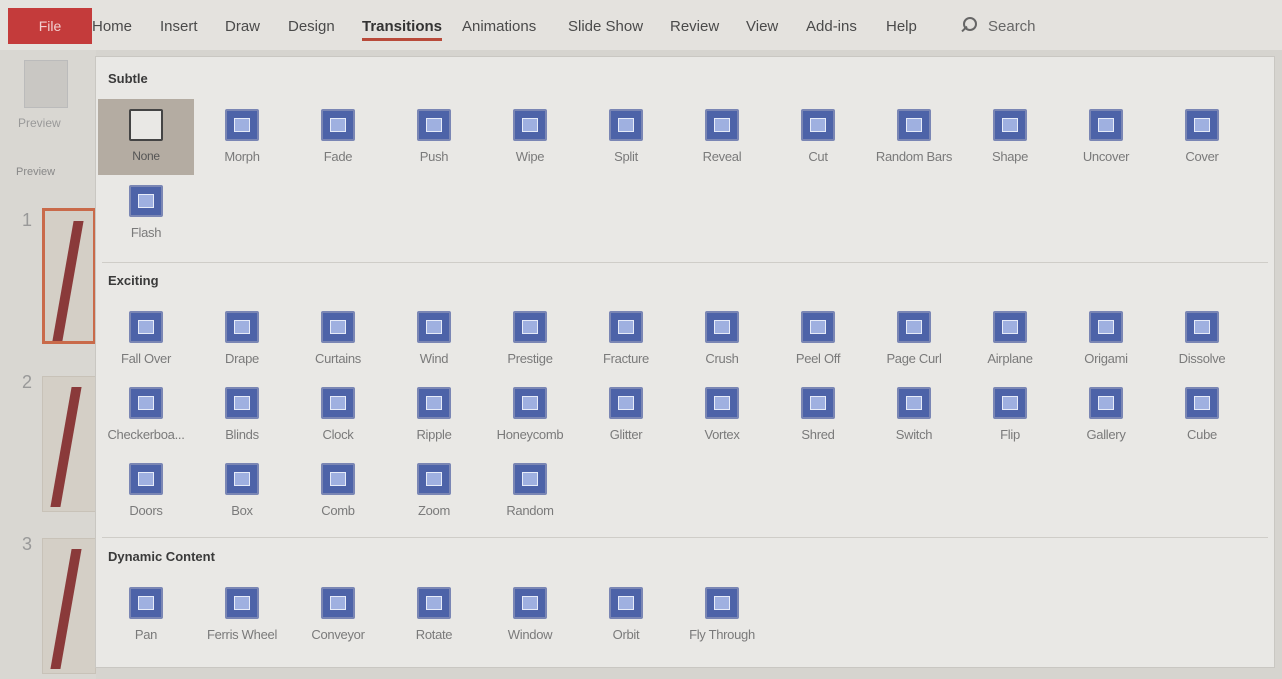 This screenshot has height=679, width=1282. What do you see at coordinates (1010, 137) in the screenshot?
I see `transition-shape: Shape` at bounding box center [1010, 137].